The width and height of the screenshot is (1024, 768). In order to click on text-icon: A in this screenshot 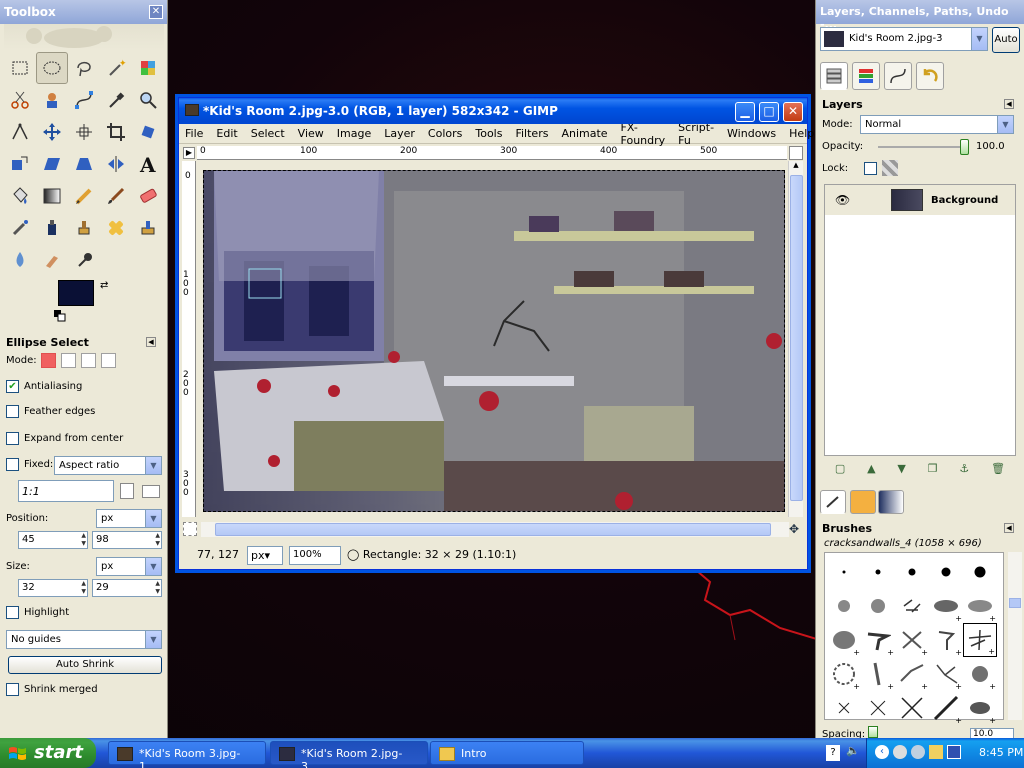, I will do `click(148, 164)`.